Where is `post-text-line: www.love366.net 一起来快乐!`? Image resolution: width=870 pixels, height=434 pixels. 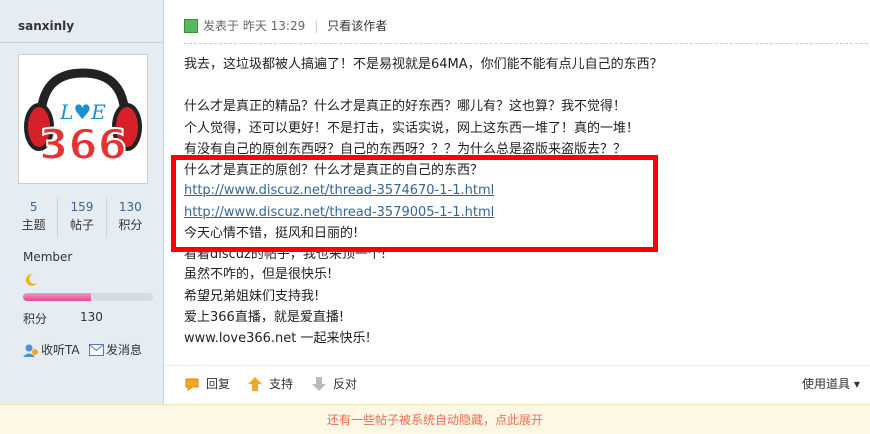
post-text-line: www.love366.net 一起来快乐! is located at coordinates (277, 338).